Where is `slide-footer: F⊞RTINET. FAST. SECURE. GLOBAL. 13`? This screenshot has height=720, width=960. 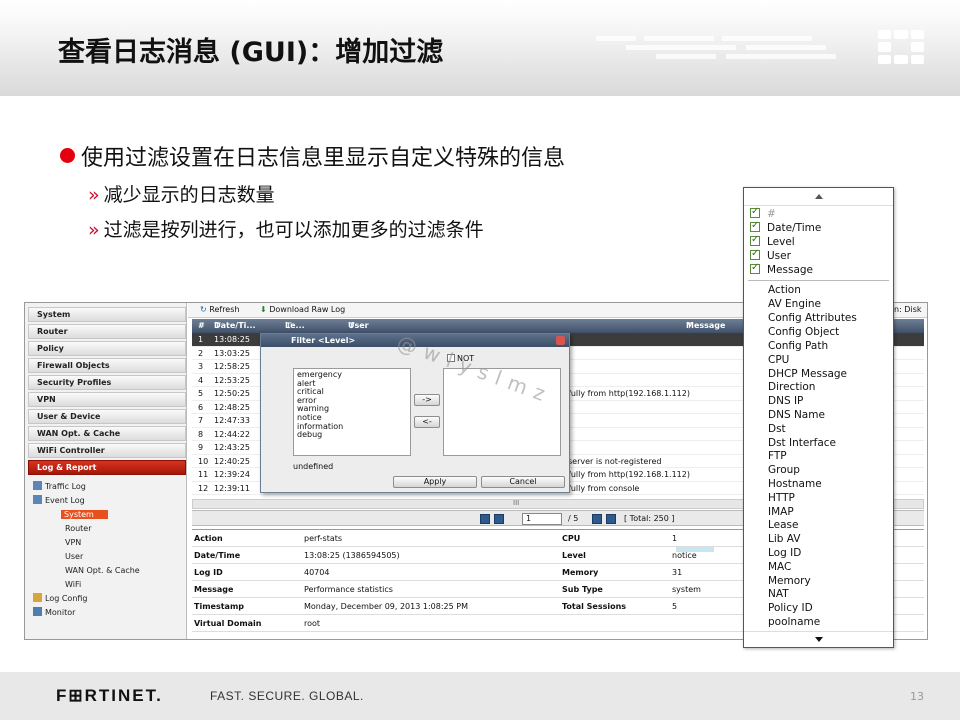 slide-footer: F⊞RTINET. FAST. SECURE. GLOBAL. 13 is located at coordinates (480, 696).